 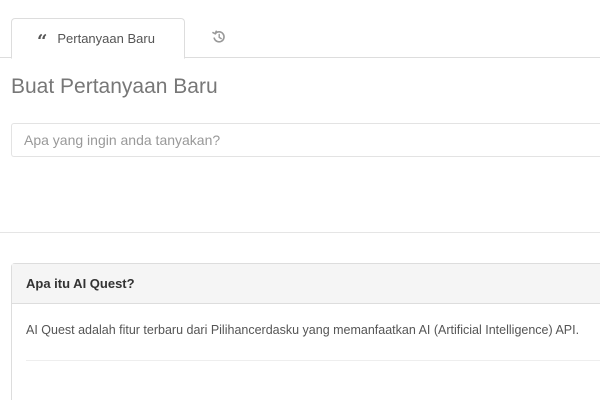 What do you see at coordinates (42, 41) in the screenshot?
I see `quote-icon: “` at bounding box center [42, 41].